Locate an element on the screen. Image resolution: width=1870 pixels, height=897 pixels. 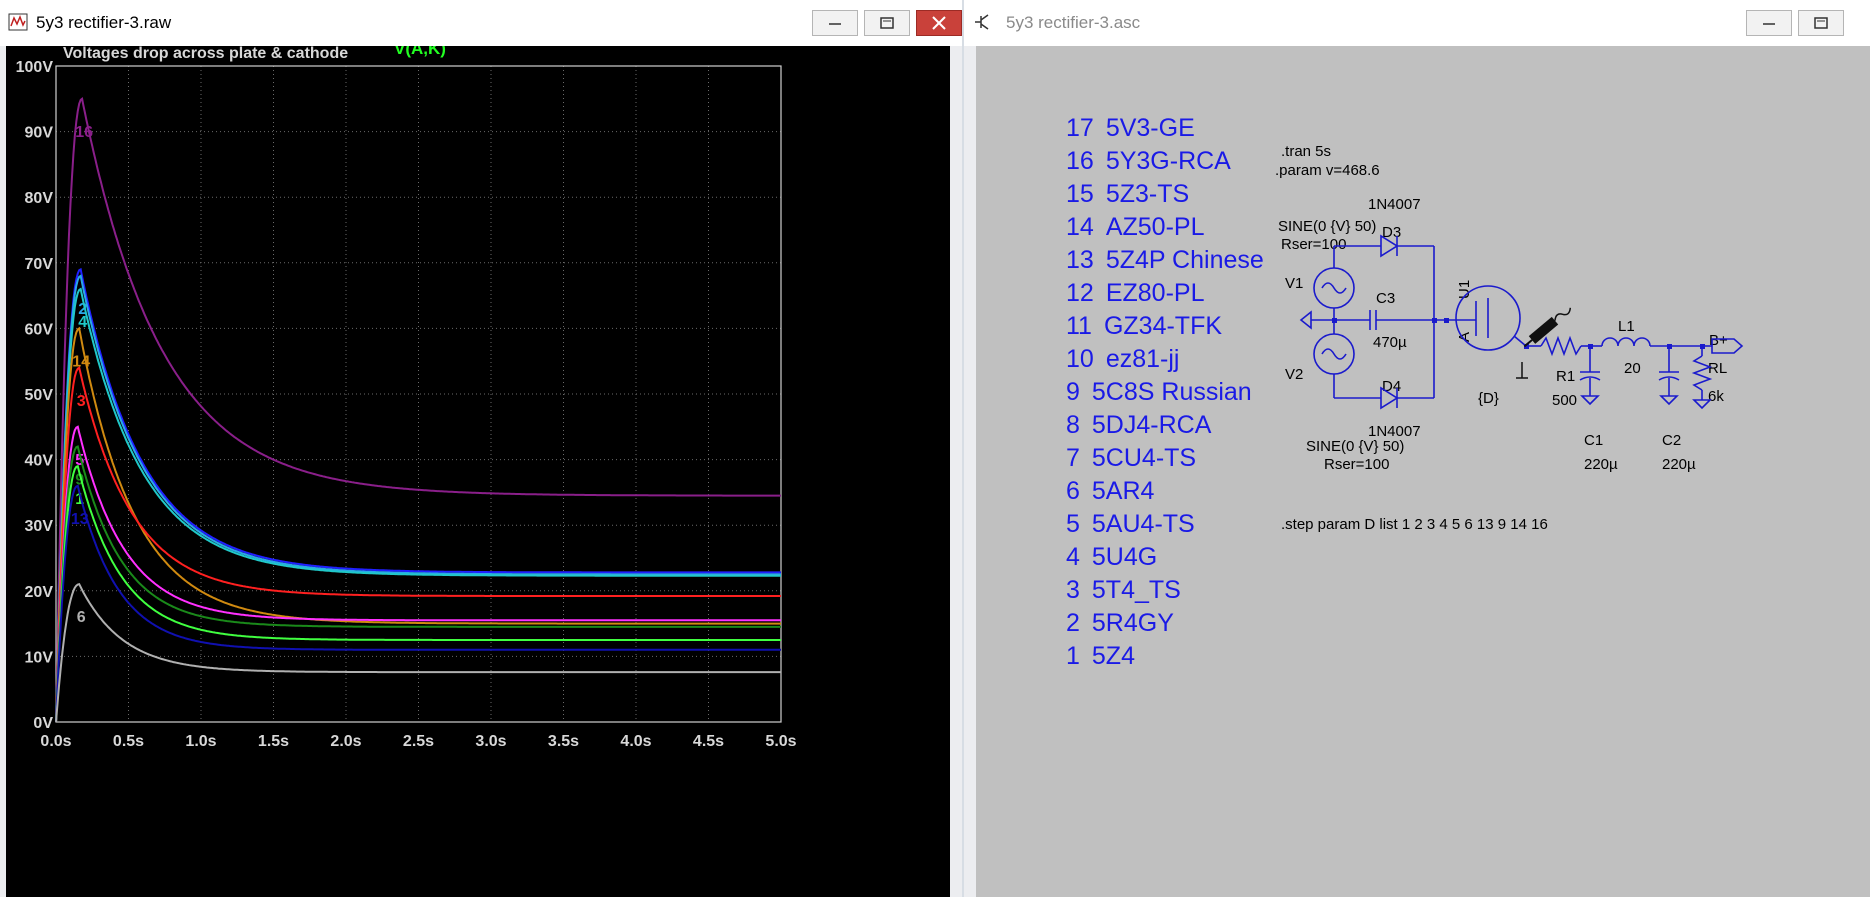
x-tick-label: 1.0s is located at coordinates (200, 741).